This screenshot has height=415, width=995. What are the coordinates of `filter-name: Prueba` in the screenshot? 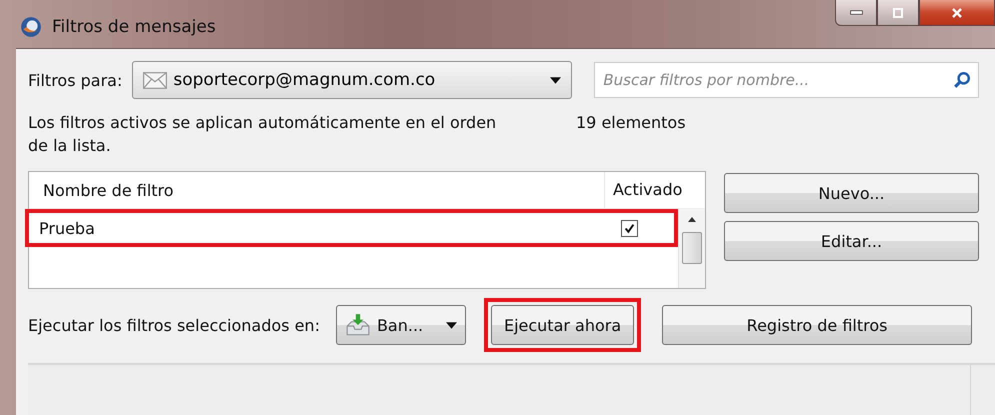 It's located at (67, 228).